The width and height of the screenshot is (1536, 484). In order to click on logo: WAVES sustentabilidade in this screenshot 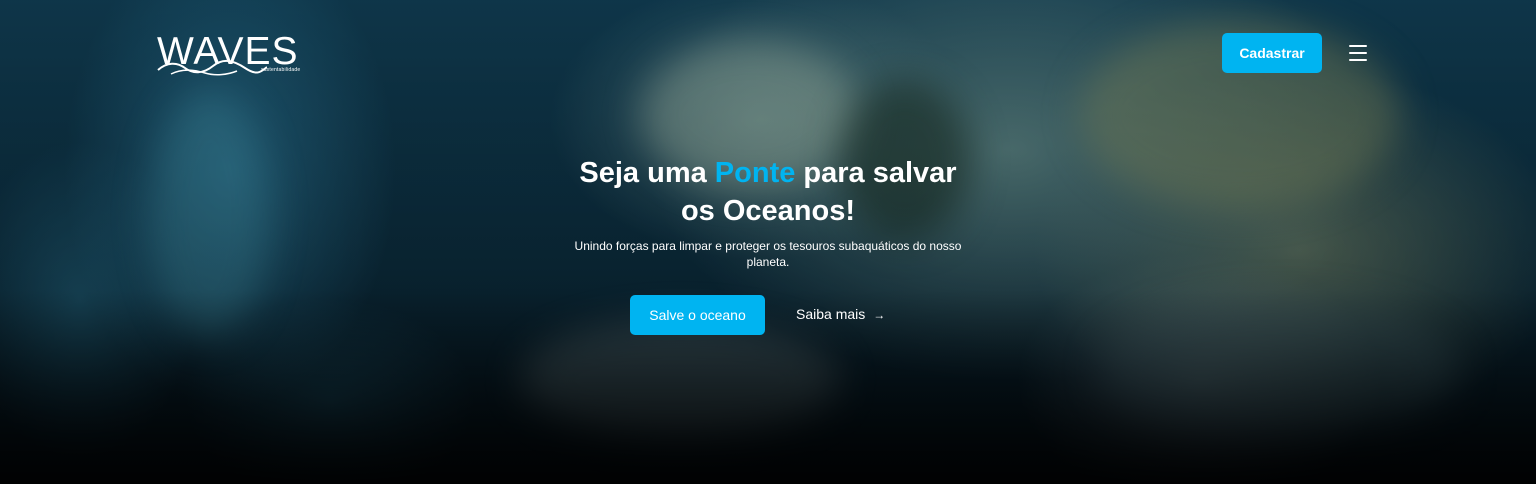, I will do `click(232, 54)`.